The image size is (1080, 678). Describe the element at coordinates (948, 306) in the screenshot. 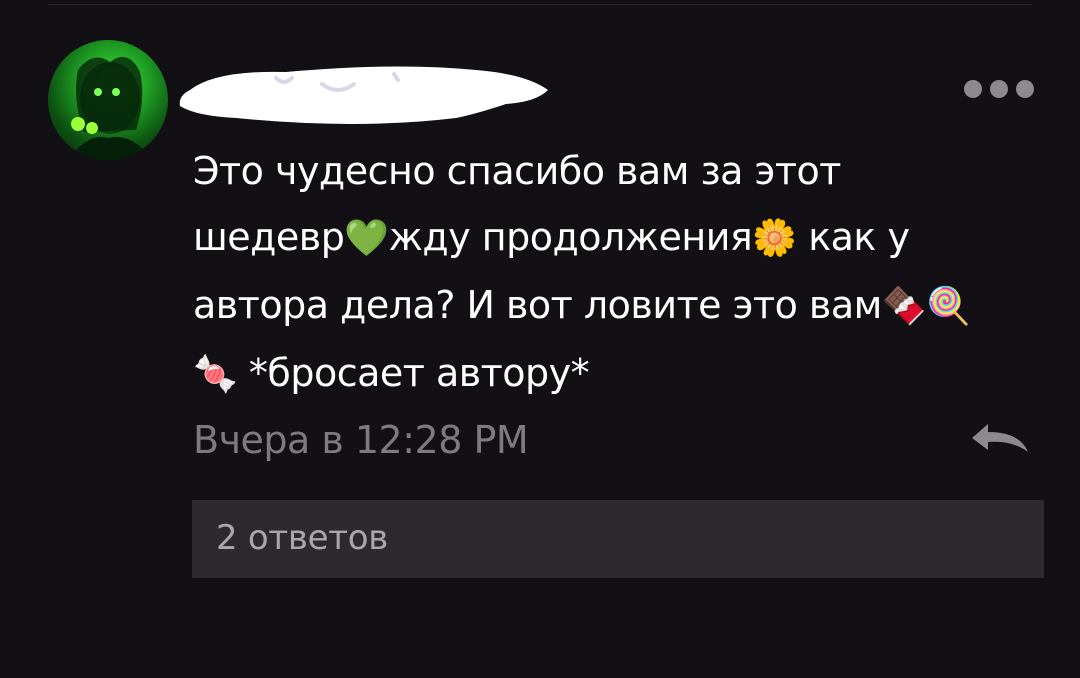

I see `lollipop-icon: 🍭` at that location.